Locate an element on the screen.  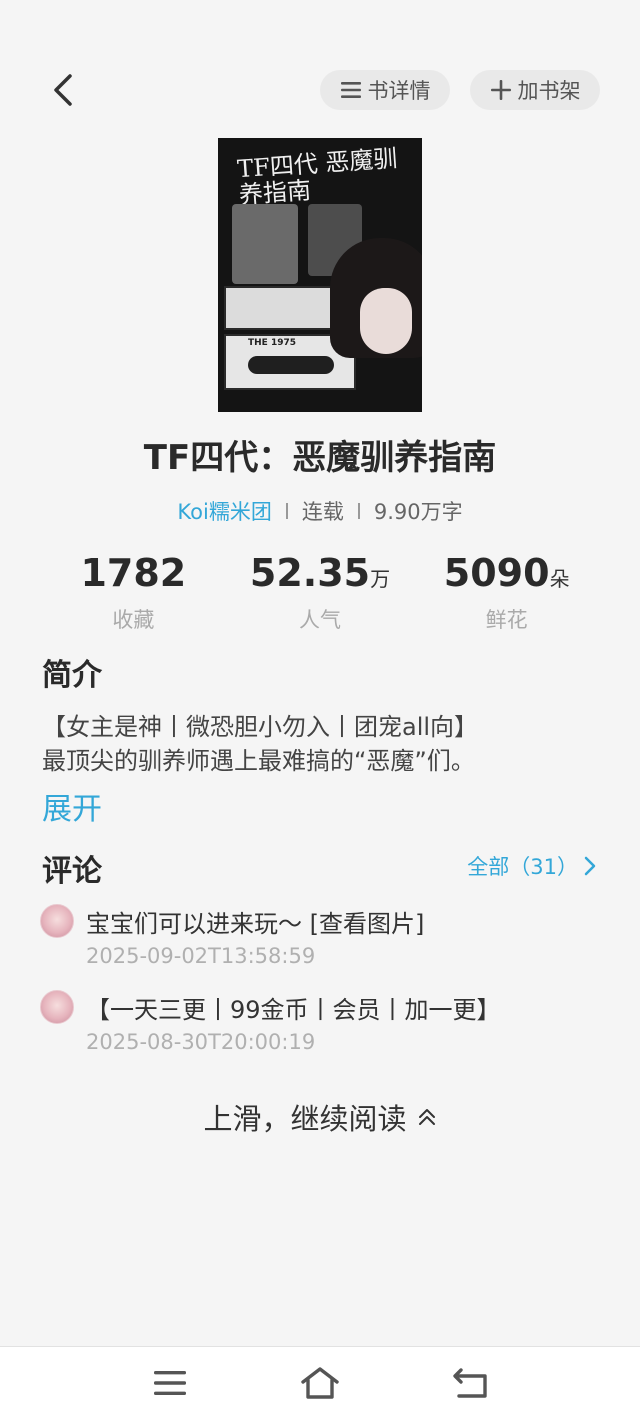
chevron-left-icon is located at coordinates (62, 92).